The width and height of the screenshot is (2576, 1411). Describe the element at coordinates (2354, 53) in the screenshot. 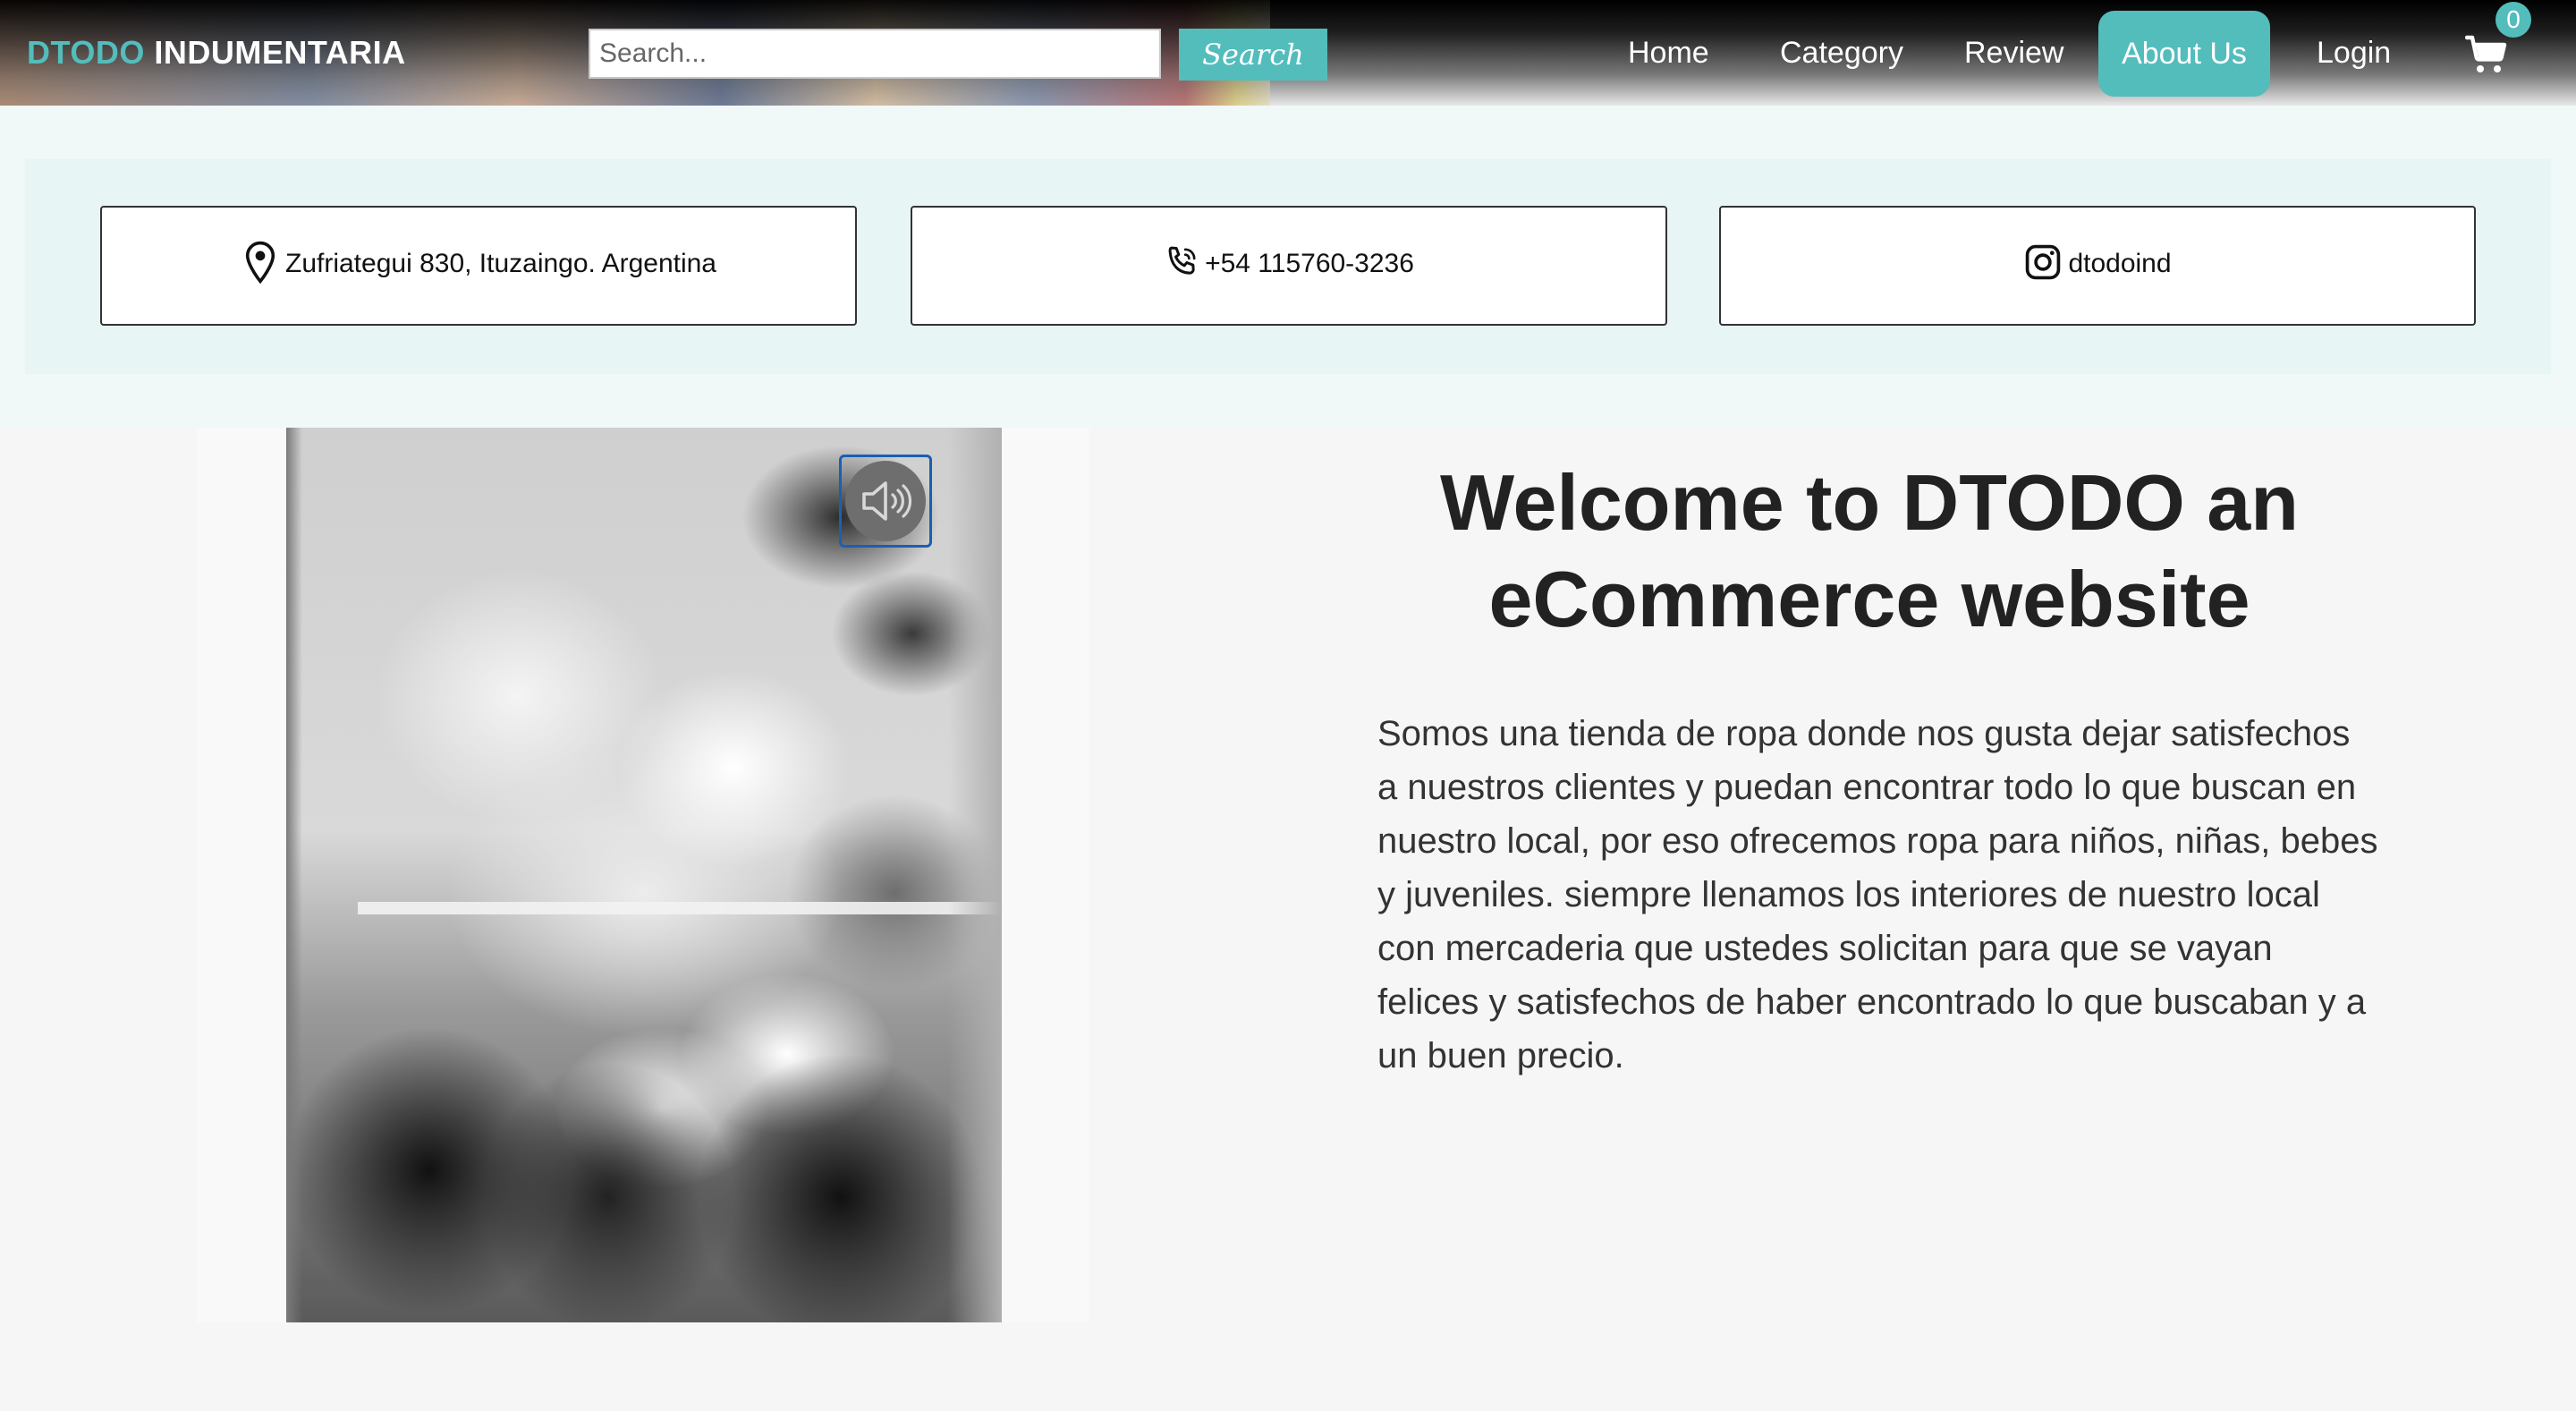

I see `nav-login: Login` at that location.